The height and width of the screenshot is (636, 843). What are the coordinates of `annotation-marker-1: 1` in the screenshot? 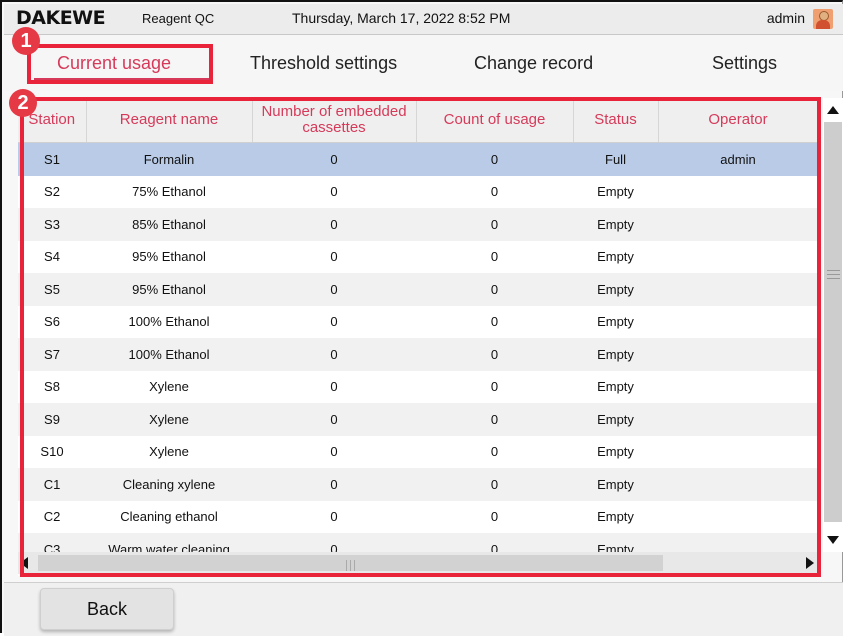 It's located at (26, 41).